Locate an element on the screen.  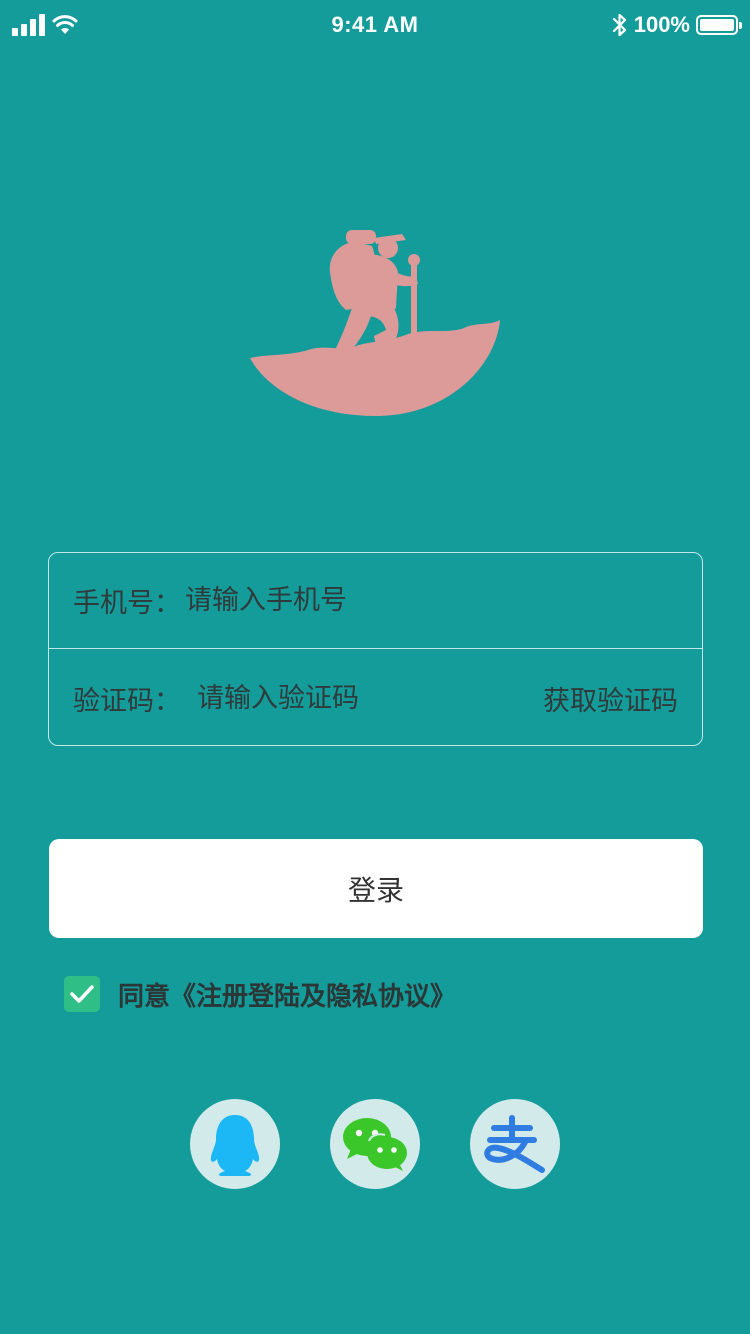
alipay-login-button is located at coordinates (515, 1144).